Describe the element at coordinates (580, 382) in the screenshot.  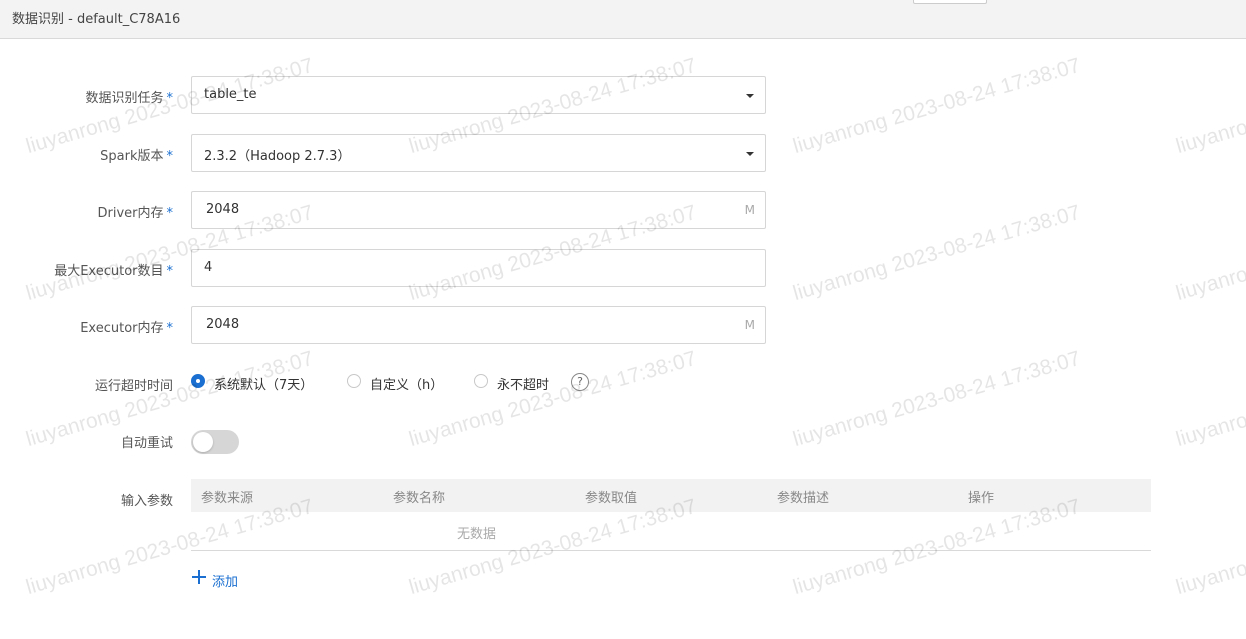
I see `help-icon: ?` at that location.